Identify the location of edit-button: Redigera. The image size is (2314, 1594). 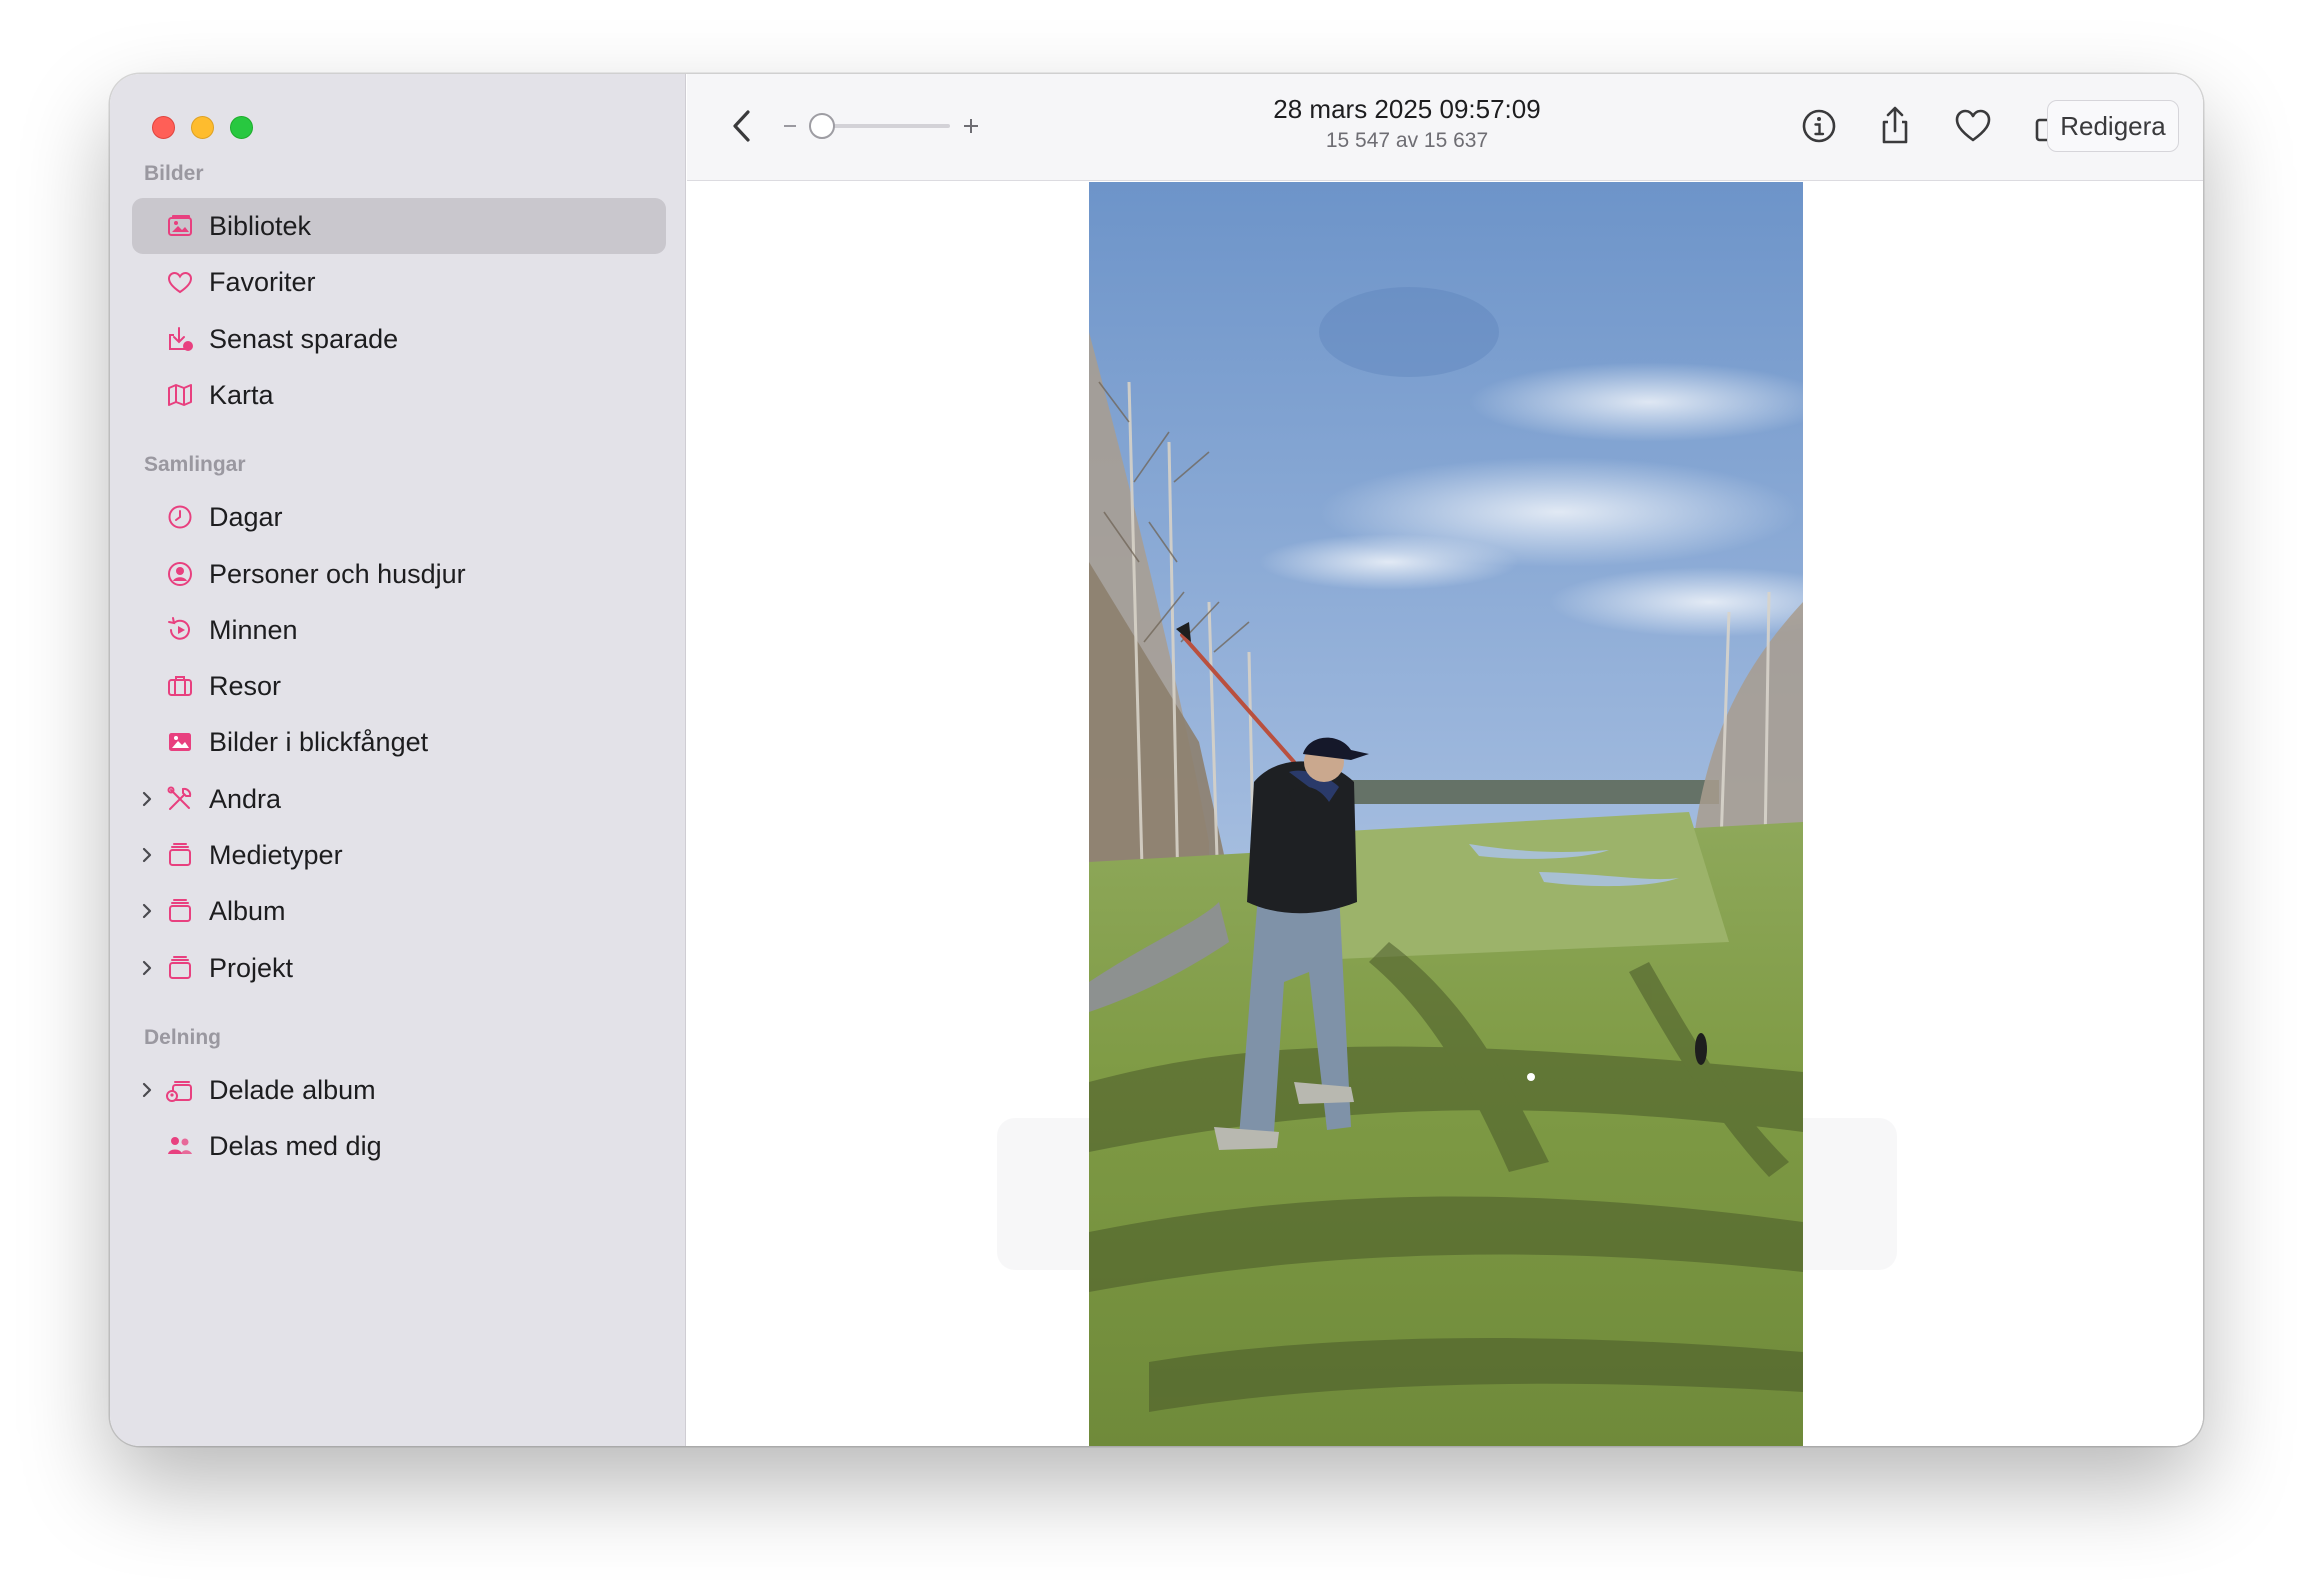
(2113, 126).